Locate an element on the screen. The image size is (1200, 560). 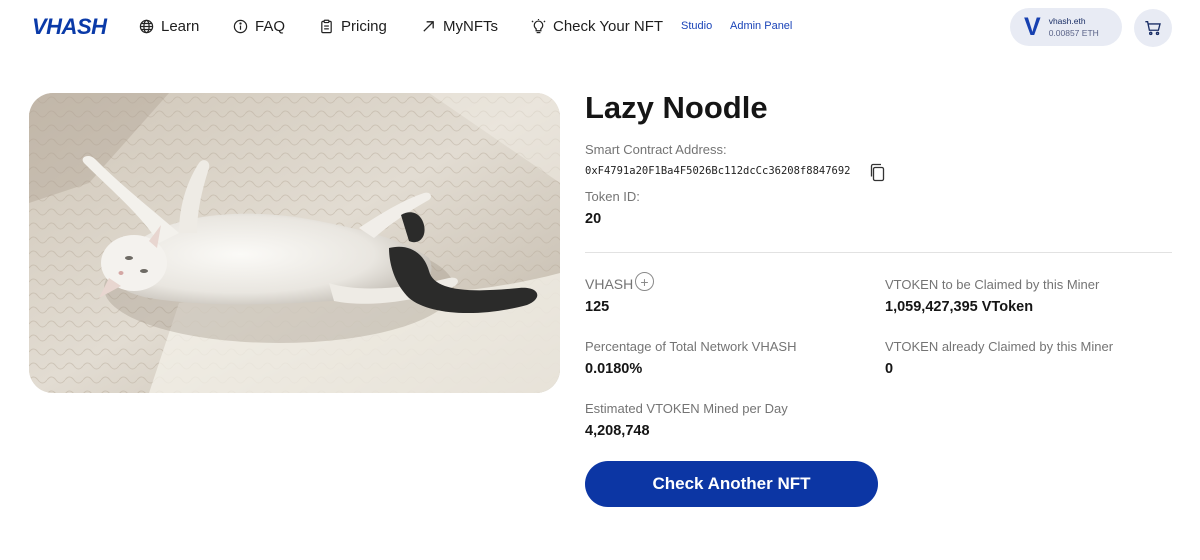
to-claim-label: VTOKEN to be Claimed by this Miner is located at coordinates (992, 284).